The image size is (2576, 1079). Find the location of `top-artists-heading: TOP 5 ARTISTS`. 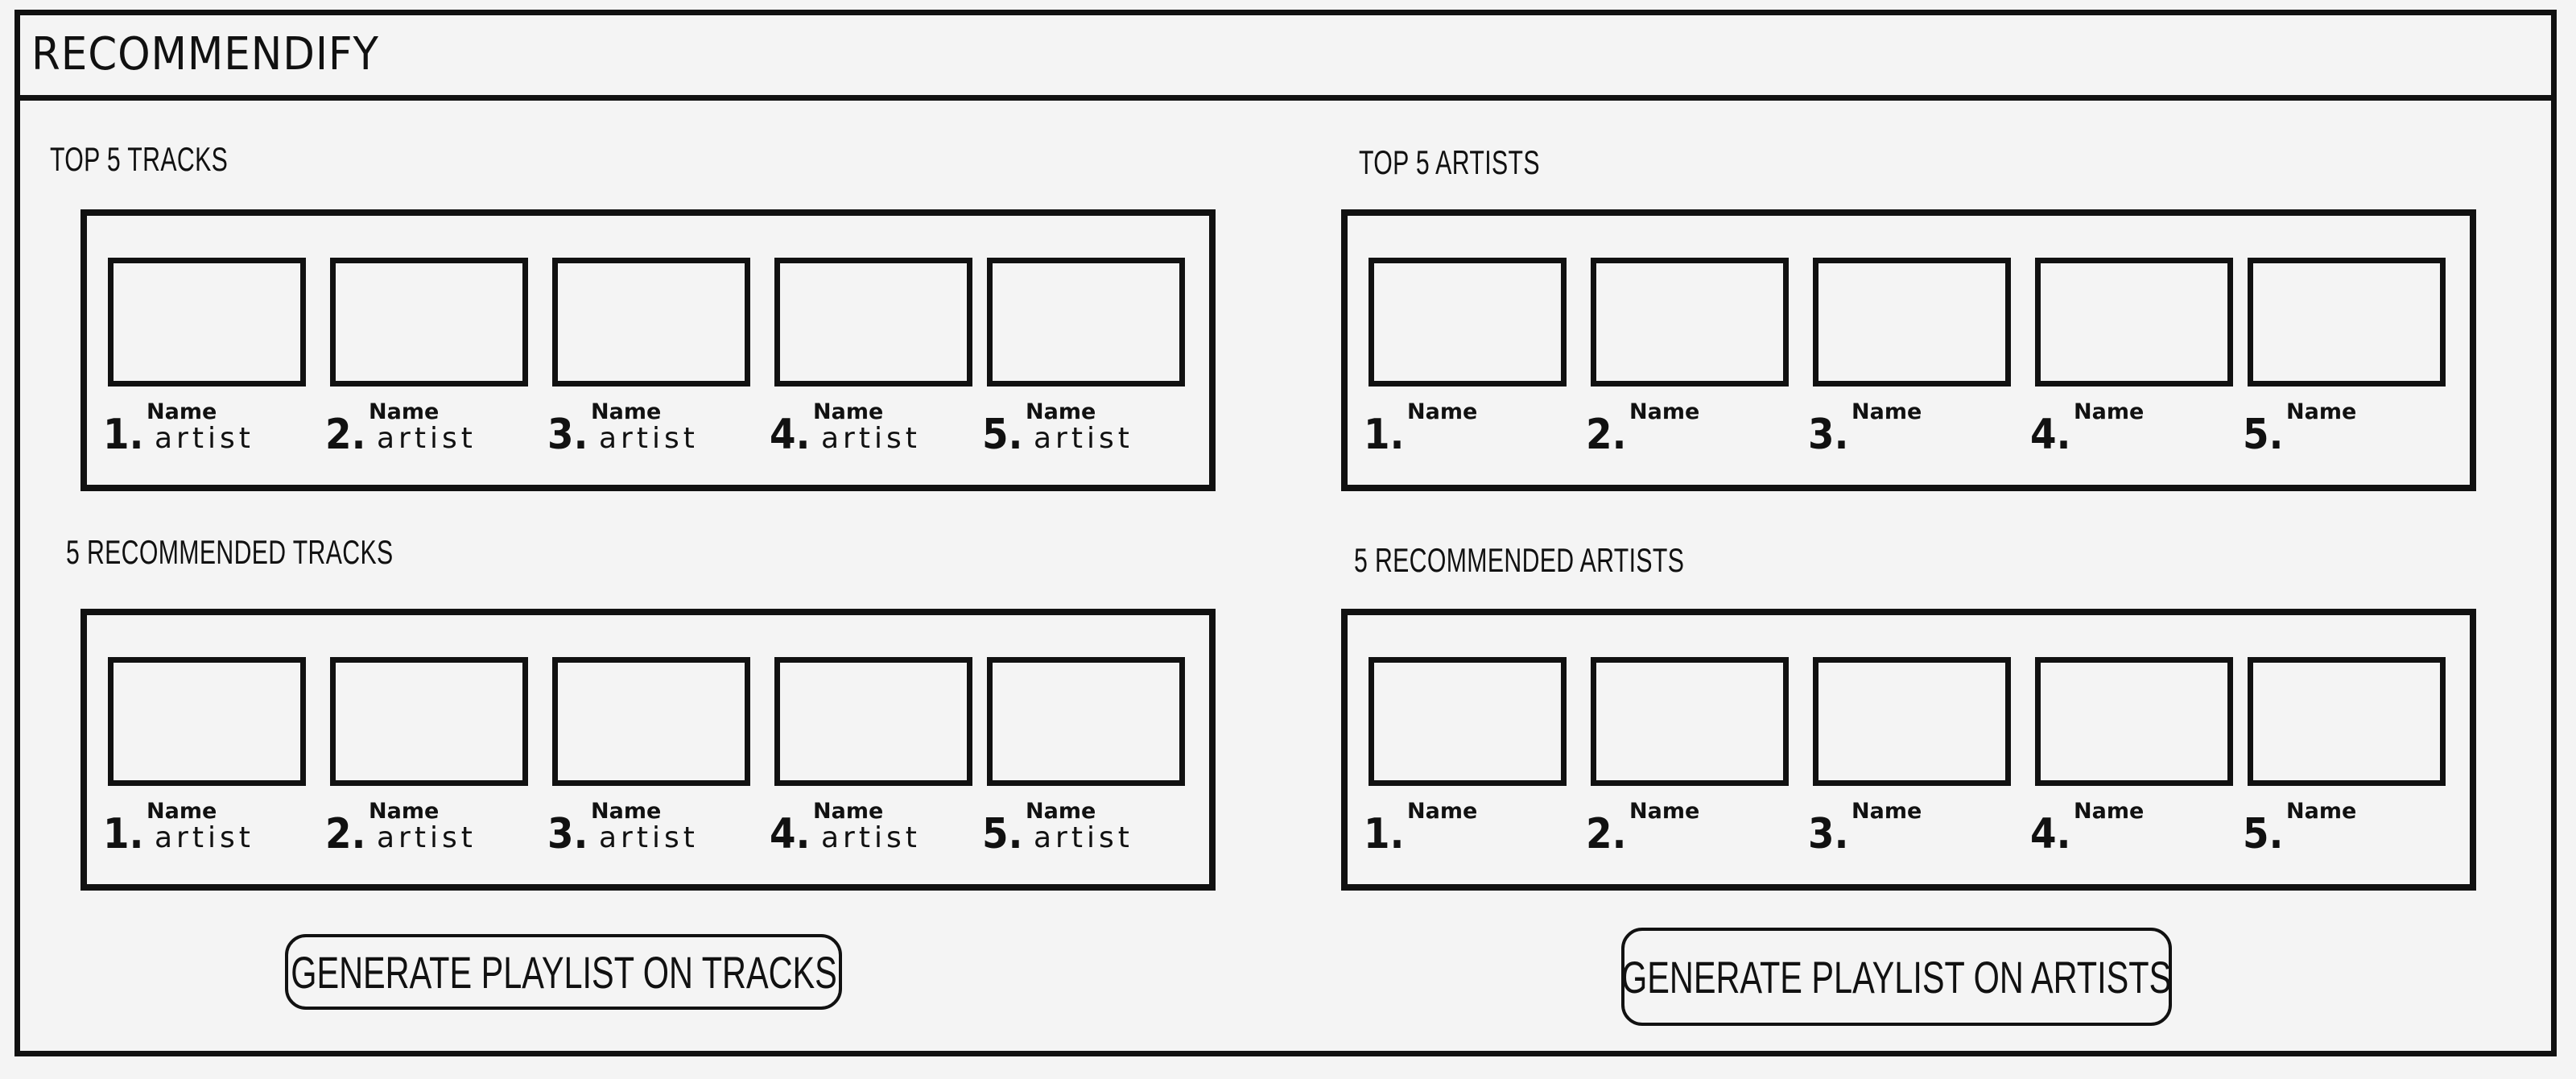

top-artists-heading: TOP 5 ARTISTS is located at coordinates (1449, 162).